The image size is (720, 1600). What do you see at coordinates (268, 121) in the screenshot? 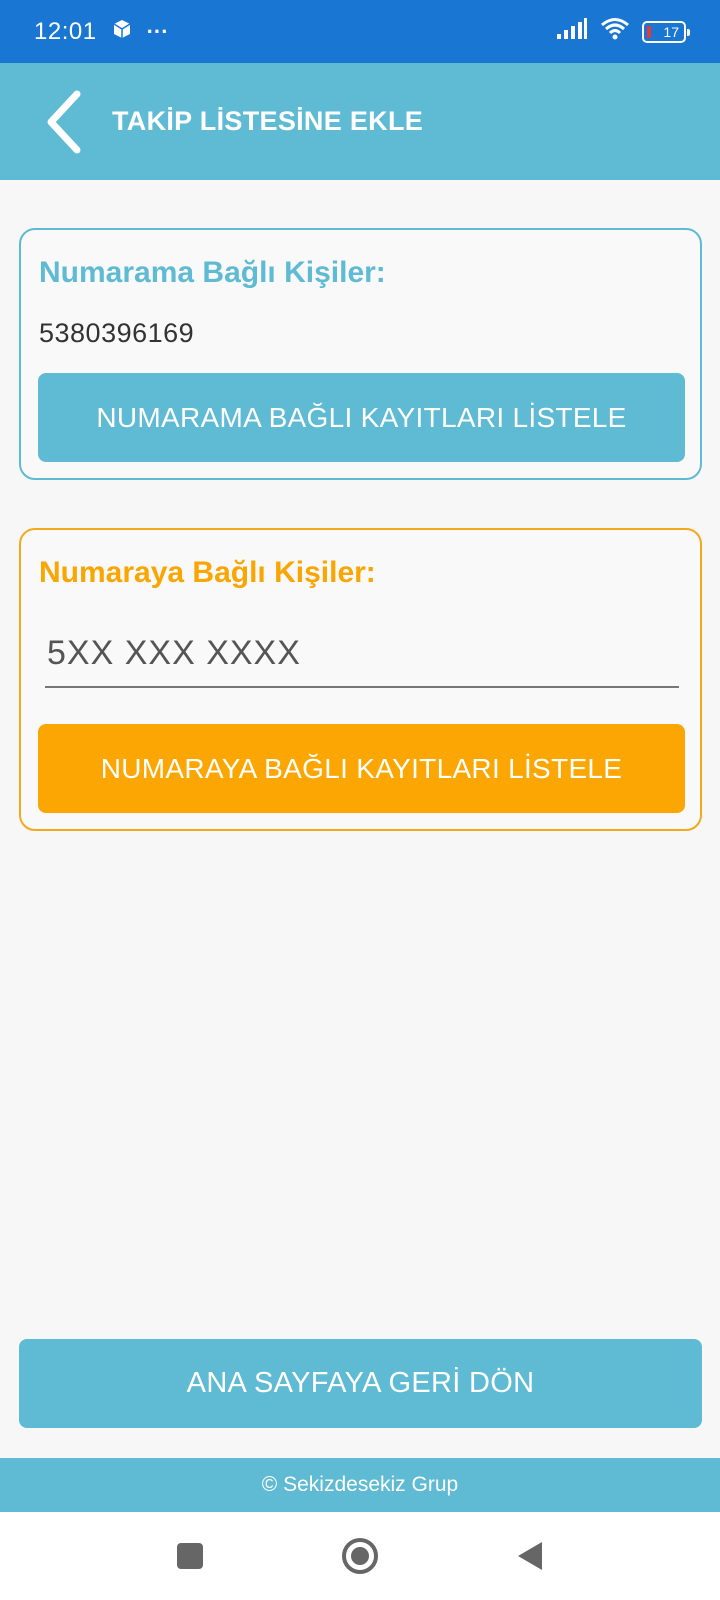
I see `page-title: TAKİP LİSTESİNE EKLE` at bounding box center [268, 121].